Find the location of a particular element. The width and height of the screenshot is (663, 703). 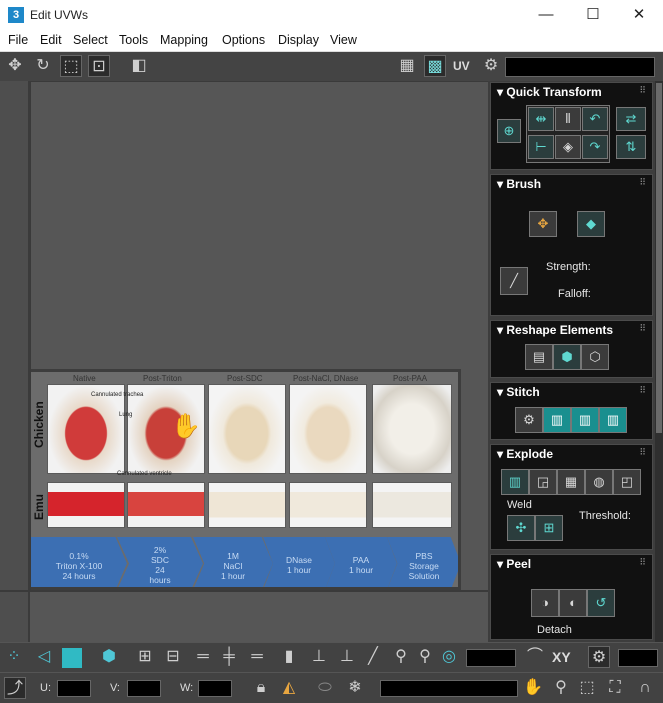

checker-pattern-icon: ▦ is located at coordinates (407, 66).